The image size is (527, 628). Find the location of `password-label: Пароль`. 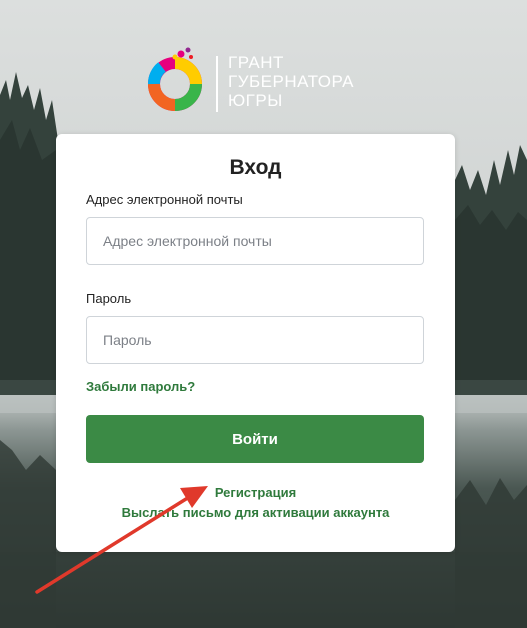

password-label: Пароль is located at coordinates (109, 298).